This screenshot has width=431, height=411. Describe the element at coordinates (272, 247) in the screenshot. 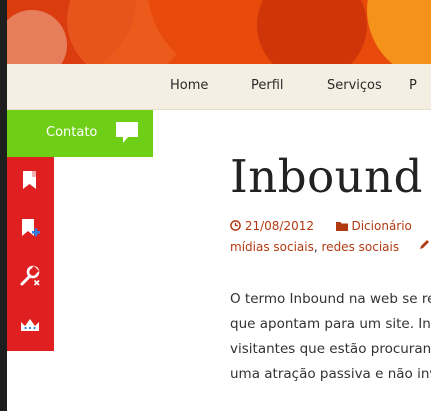

I see `tag-link: mídias sociais` at that location.